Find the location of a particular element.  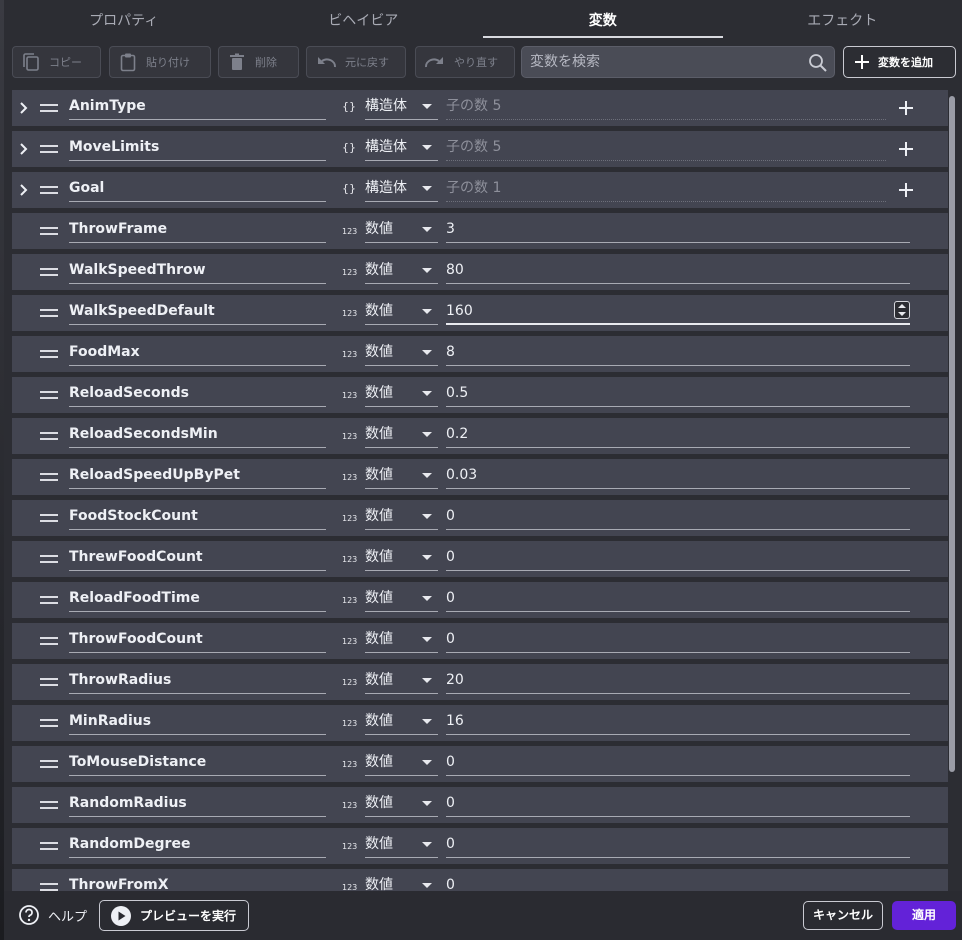

tab-properties: プロパティ is located at coordinates (124, 23).